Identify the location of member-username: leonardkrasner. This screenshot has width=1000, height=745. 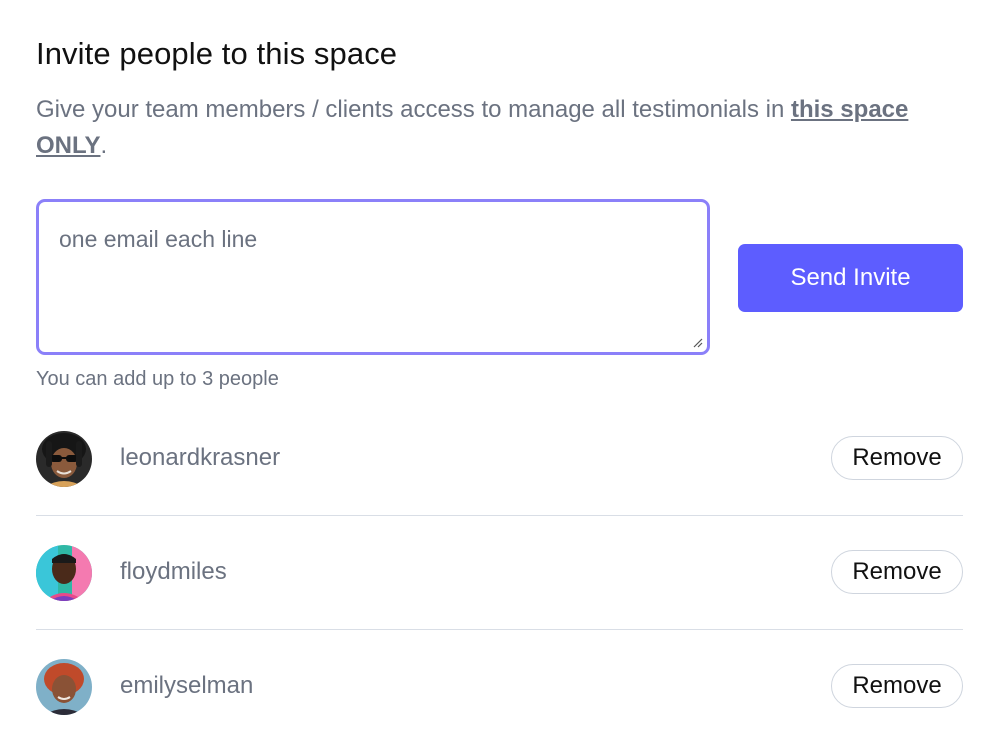
(200, 457).